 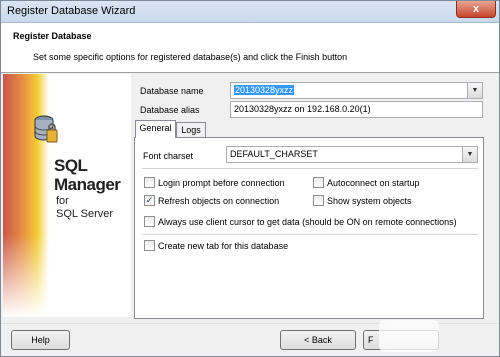 I want to click on page-title: Register Database, so click(x=52, y=36).